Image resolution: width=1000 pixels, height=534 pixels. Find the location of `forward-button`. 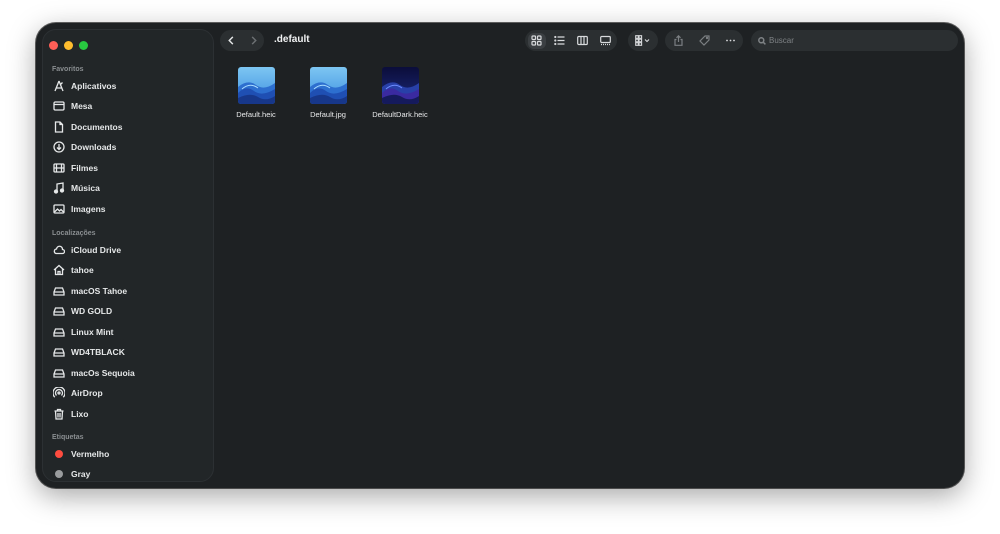

forward-button is located at coordinates (253, 40).